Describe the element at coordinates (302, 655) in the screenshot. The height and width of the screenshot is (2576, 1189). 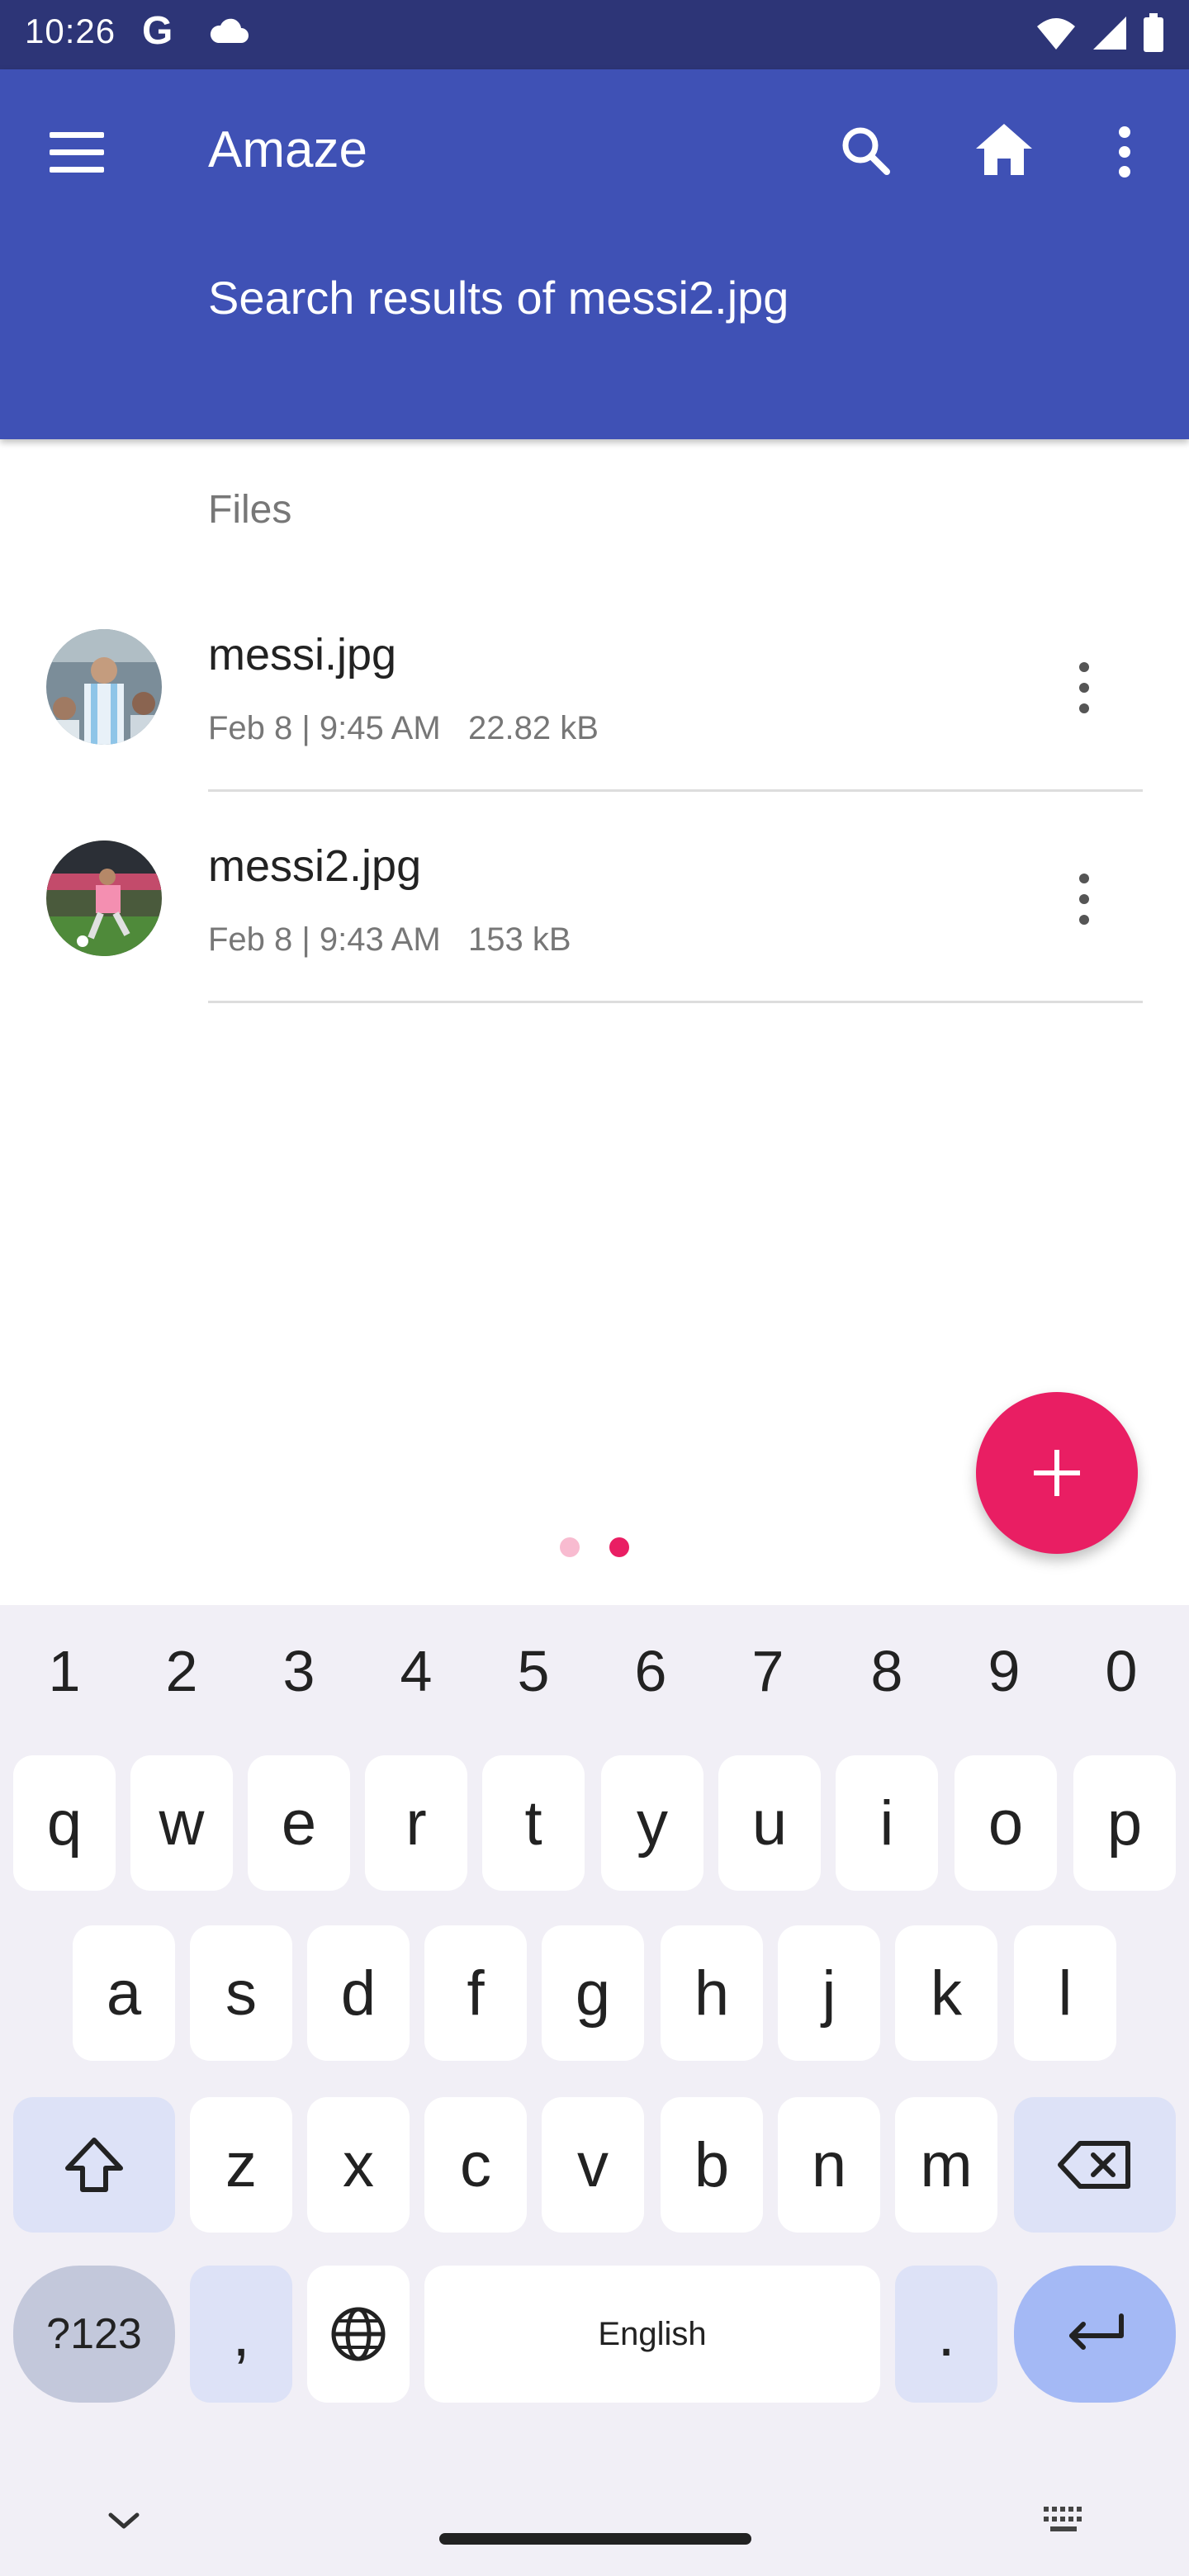
I see `file-name: messi.jpg` at that location.